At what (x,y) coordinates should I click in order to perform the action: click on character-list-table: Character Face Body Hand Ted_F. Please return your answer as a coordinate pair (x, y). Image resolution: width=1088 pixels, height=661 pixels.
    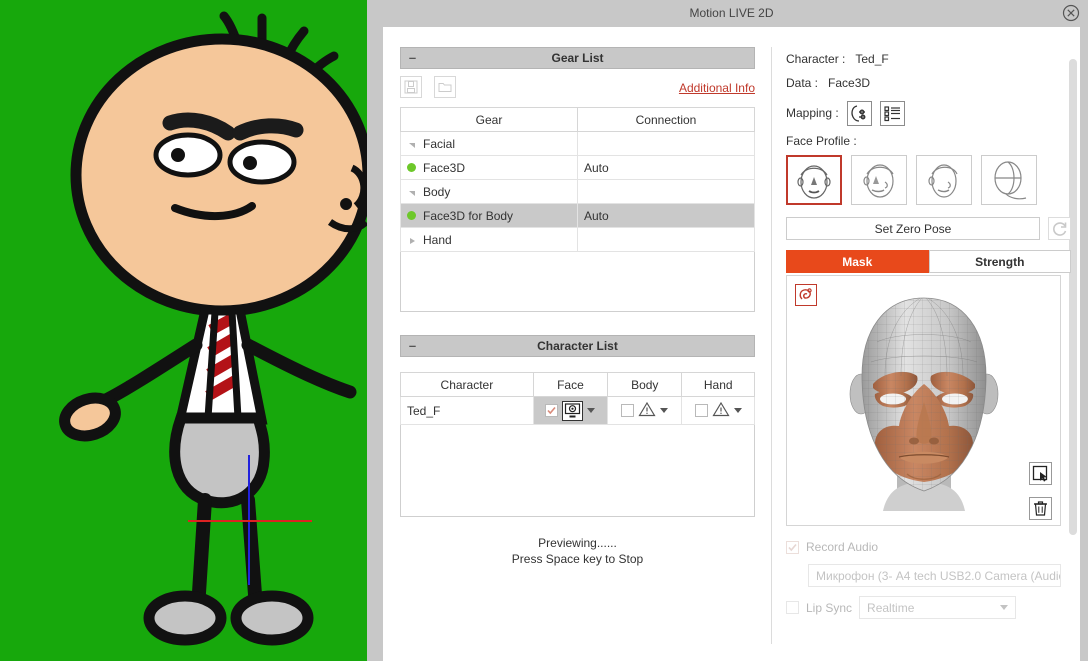
    Looking at the image, I should click on (577, 398).